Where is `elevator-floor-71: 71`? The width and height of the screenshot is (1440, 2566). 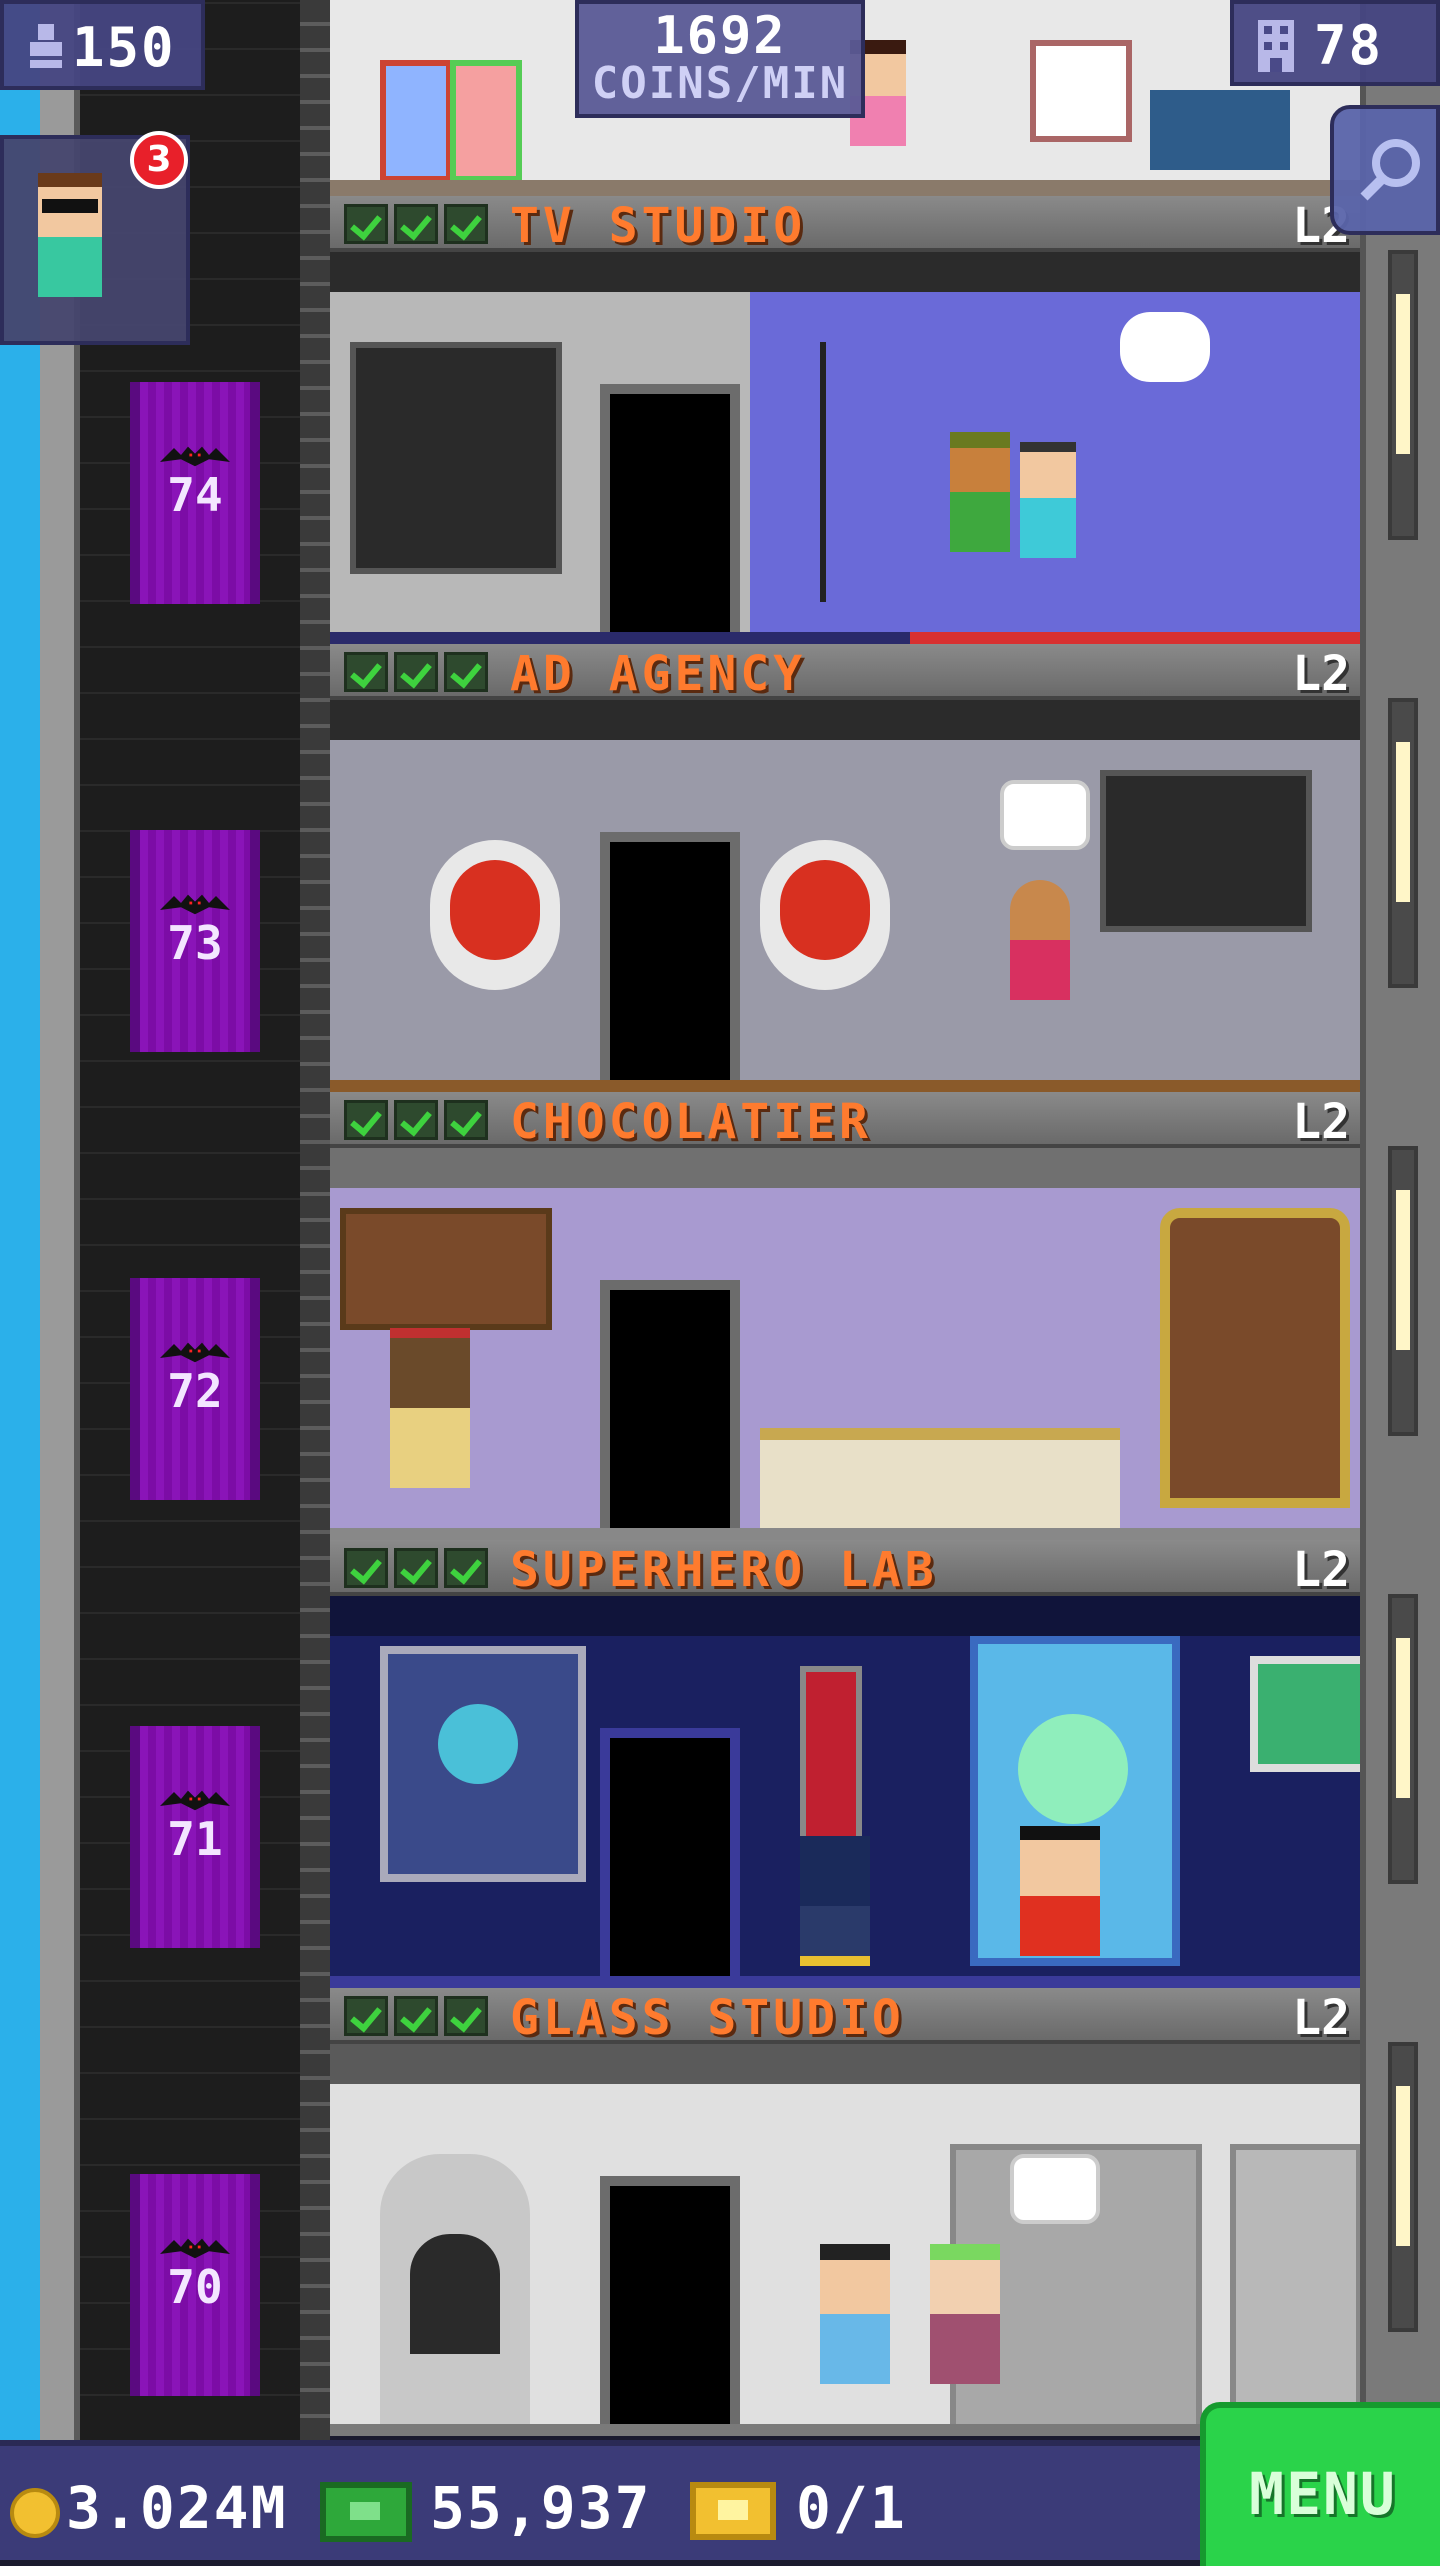
elevator-floor-71: 71 is located at coordinates (195, 1837).